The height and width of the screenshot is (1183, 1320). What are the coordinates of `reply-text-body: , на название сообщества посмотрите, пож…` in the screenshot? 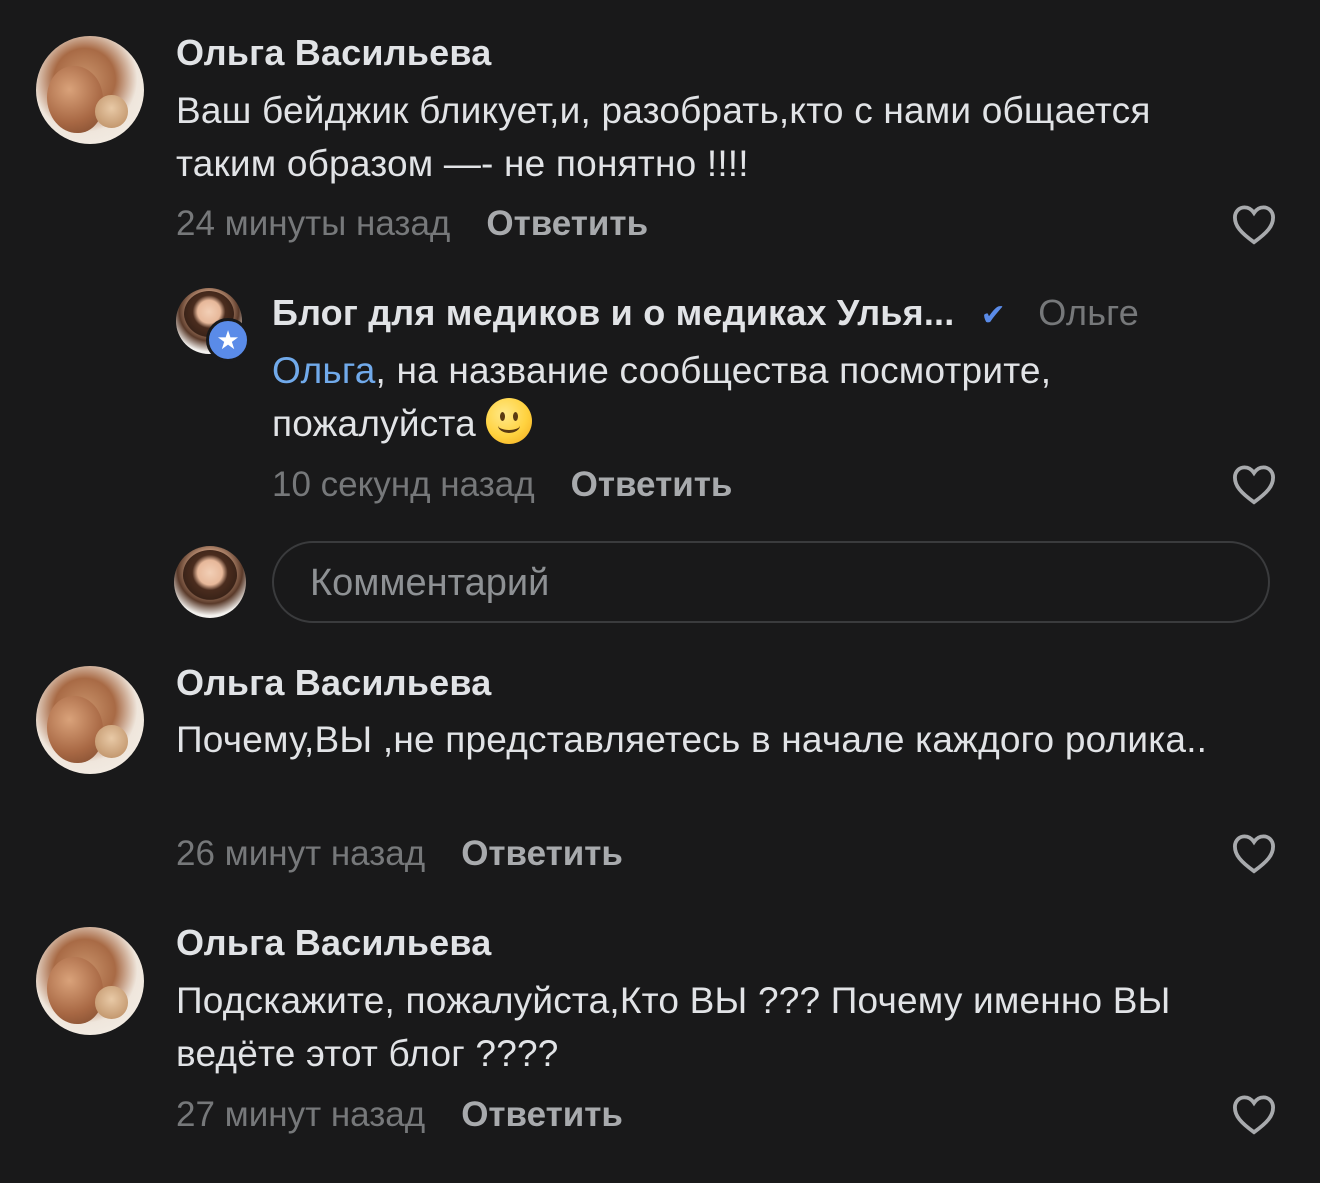 It's located at (662, 397).